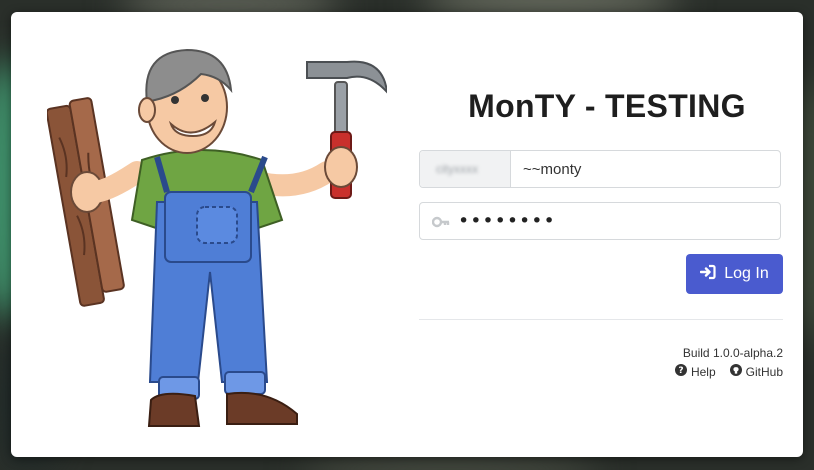  Describe the element at coordinates (764, 371) in the screenshot. I see `github-label: GitHub` at that location.